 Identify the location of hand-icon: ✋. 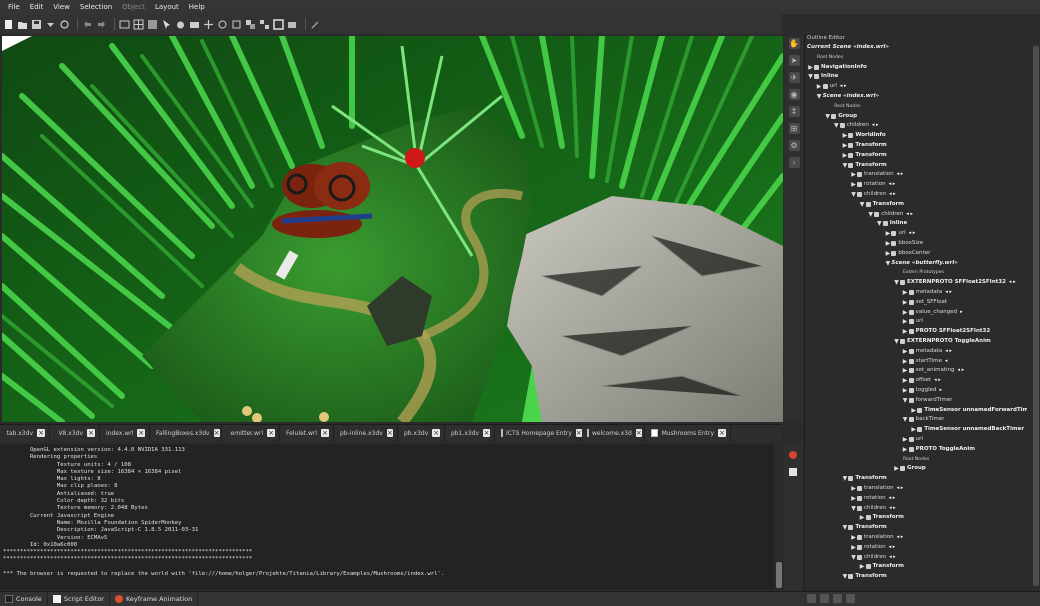
(794, 43).